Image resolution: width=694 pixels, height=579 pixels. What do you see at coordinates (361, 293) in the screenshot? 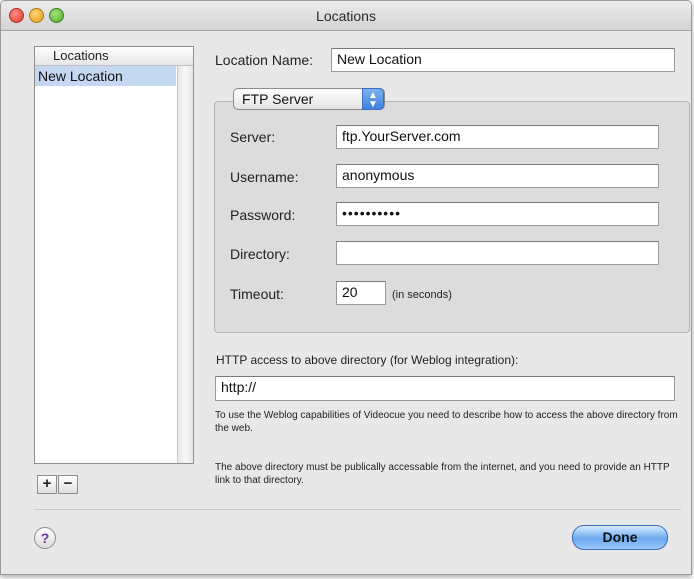
I see `timeout-field: 20` at bounding box center [361, 293].